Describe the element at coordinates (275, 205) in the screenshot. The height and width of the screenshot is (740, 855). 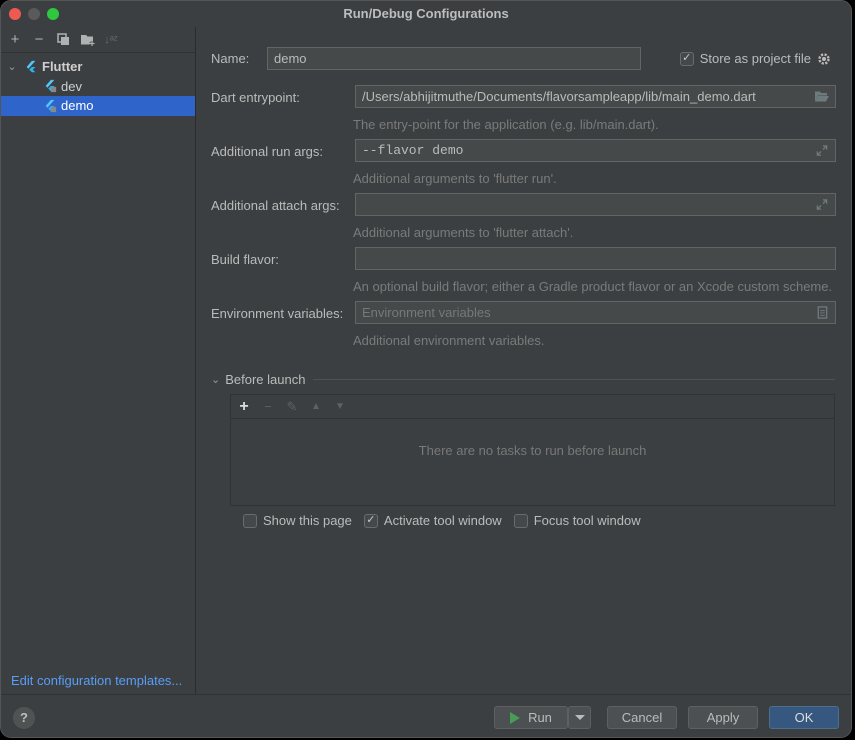
I see `attach-args-label: Additional attach args:` at that location.